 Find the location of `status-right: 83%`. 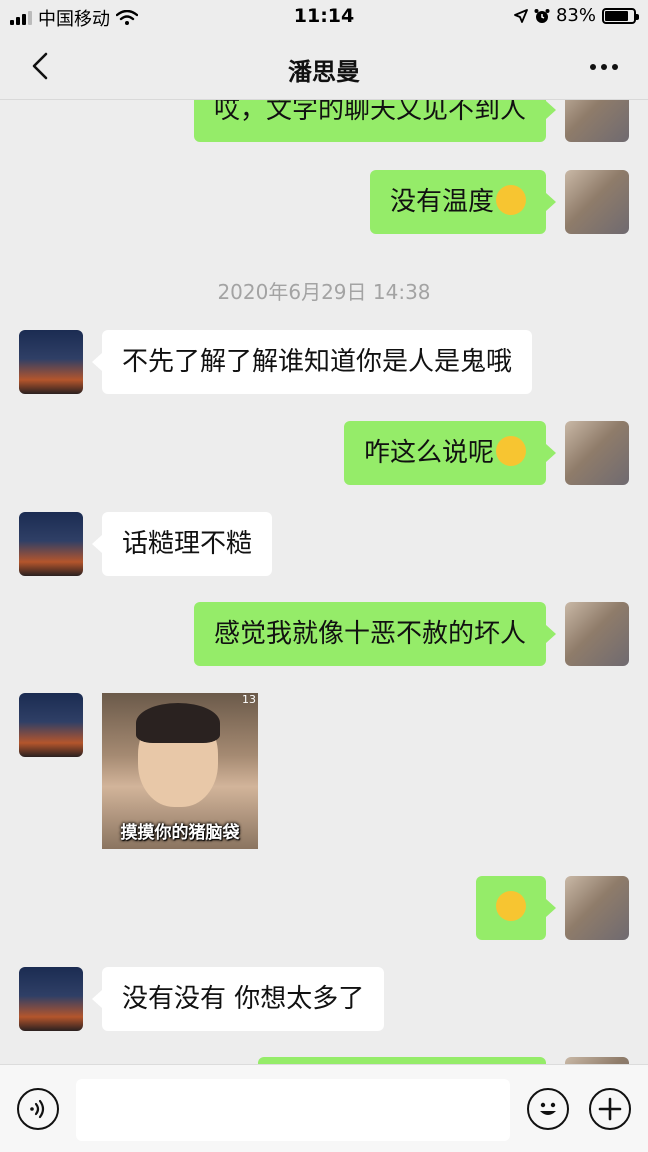

status-right: 83% is located at coordinates (576, 15).